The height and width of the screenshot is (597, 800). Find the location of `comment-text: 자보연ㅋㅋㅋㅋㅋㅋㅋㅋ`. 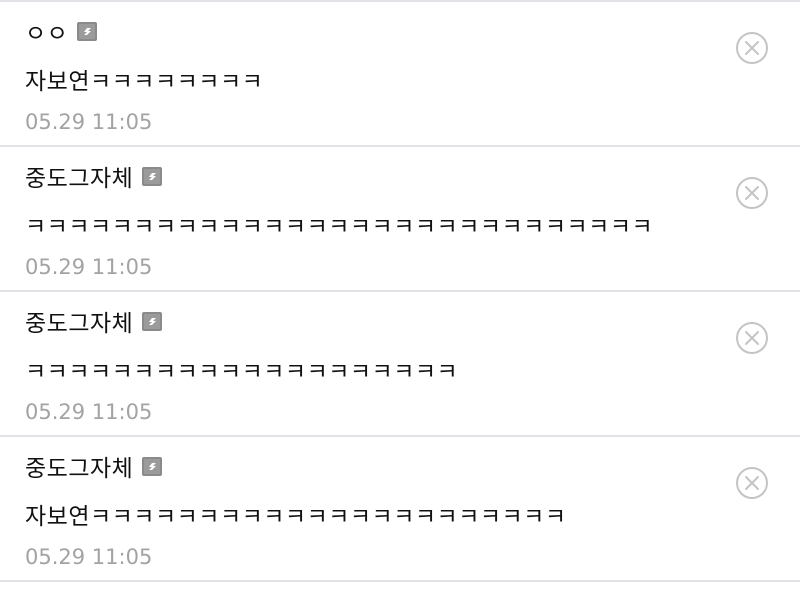

comment-text: 자보연ㅋㅋㅋㅋㅋㅋㅋㅋ is located at coordinates (144, 82).